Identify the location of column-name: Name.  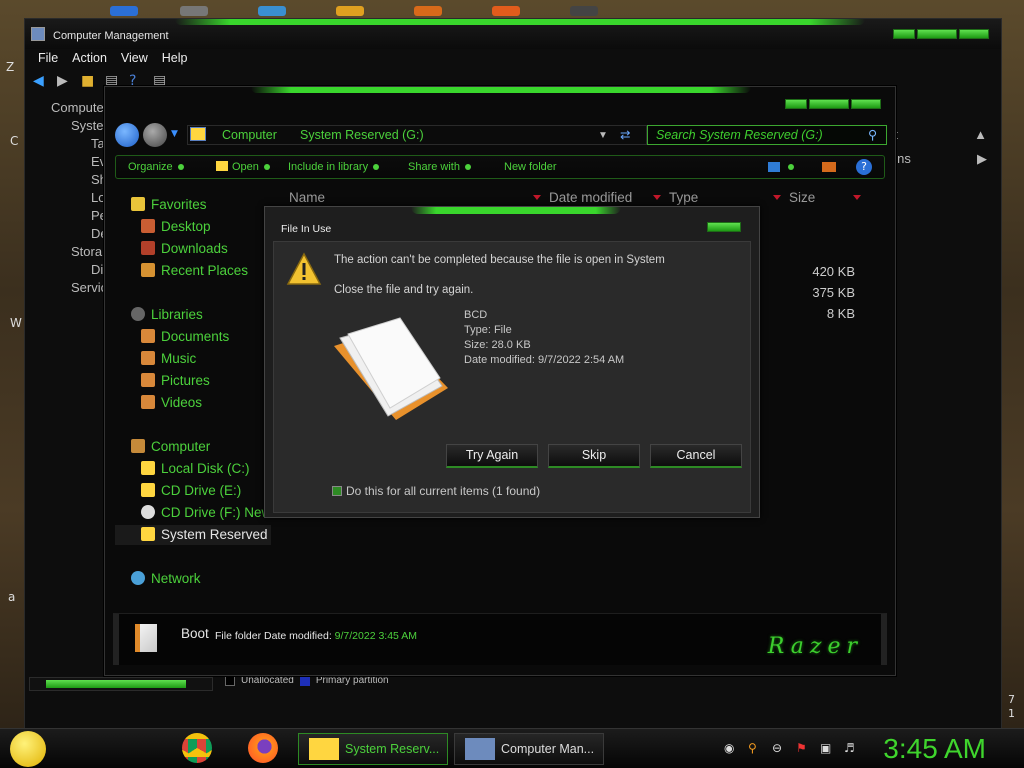
(307, 197).